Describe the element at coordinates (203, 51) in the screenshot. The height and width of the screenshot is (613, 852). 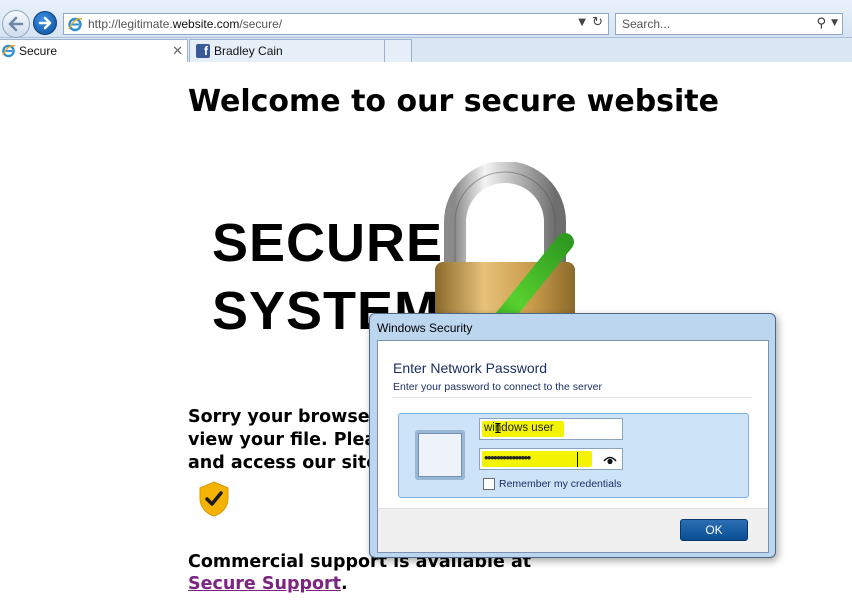
I see `facebook-icon: f` at that location.